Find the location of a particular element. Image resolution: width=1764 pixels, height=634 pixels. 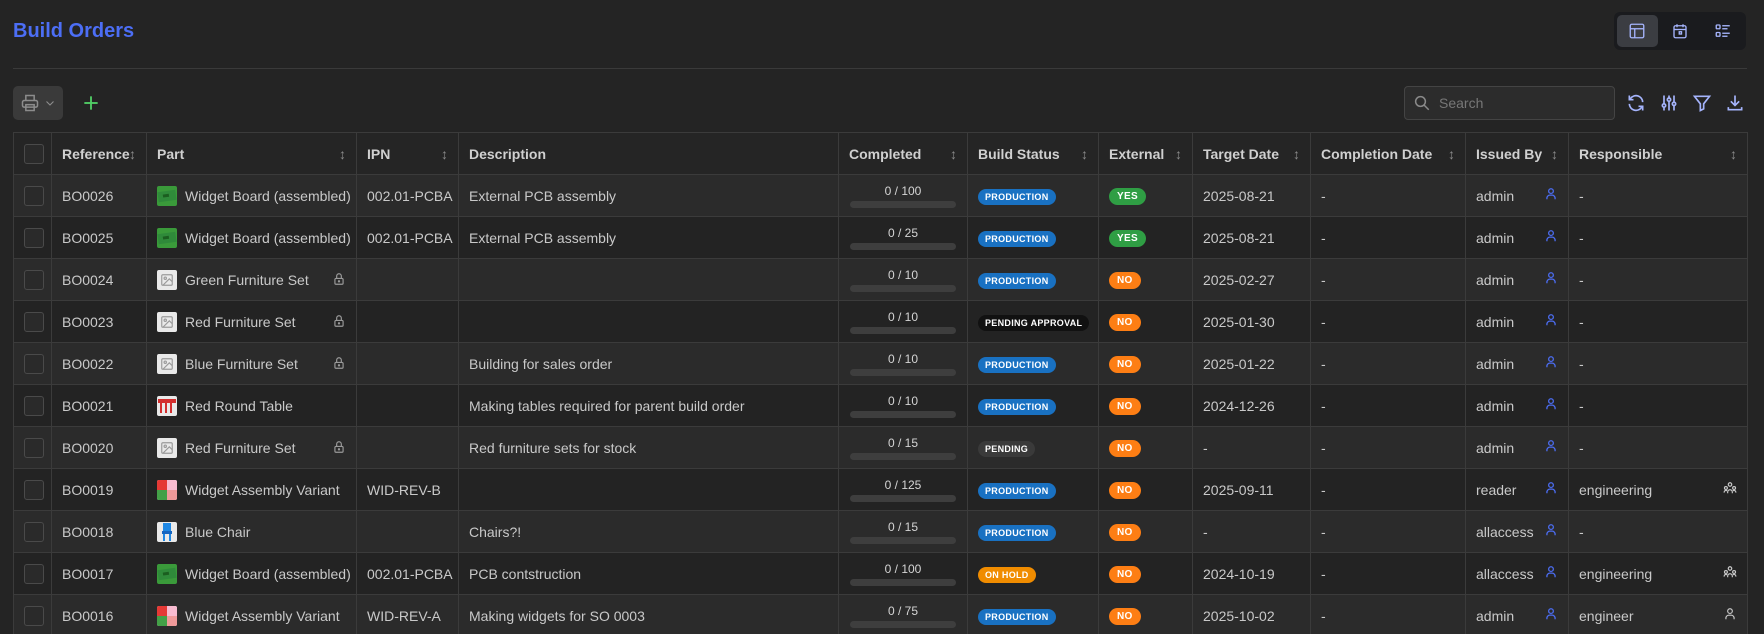

search-input is located at coordinates (1519, 103).